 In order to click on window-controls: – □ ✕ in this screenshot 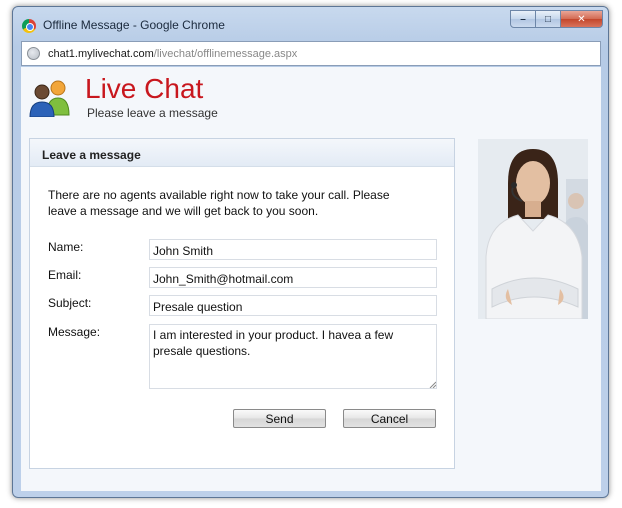, I will do `click(556, 19)`.